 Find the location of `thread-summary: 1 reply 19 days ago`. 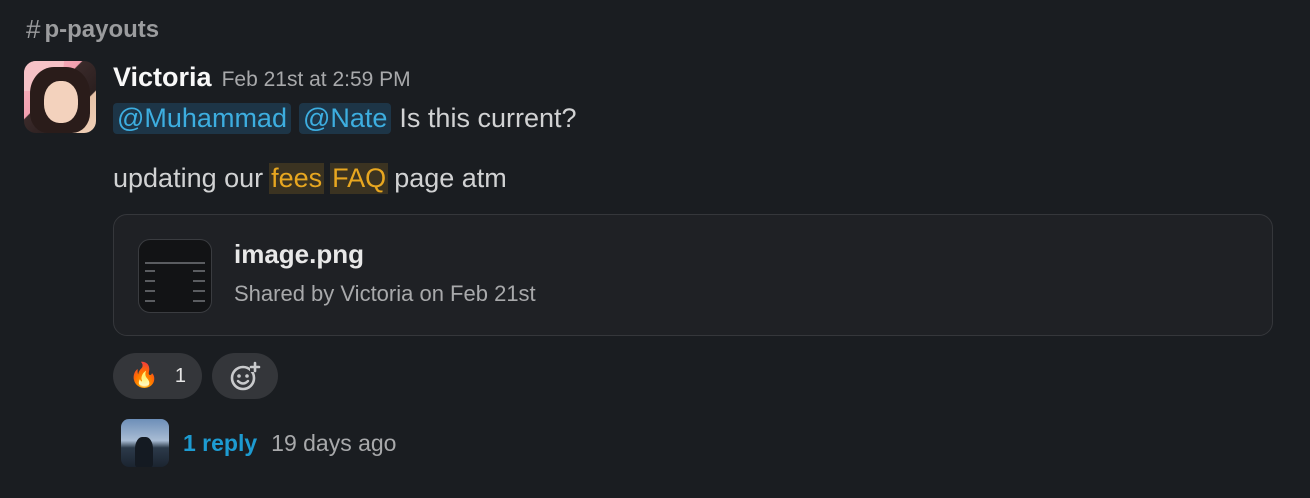

thread-summary: 1 reply 19 days ago is located at coordinates (258, 443).